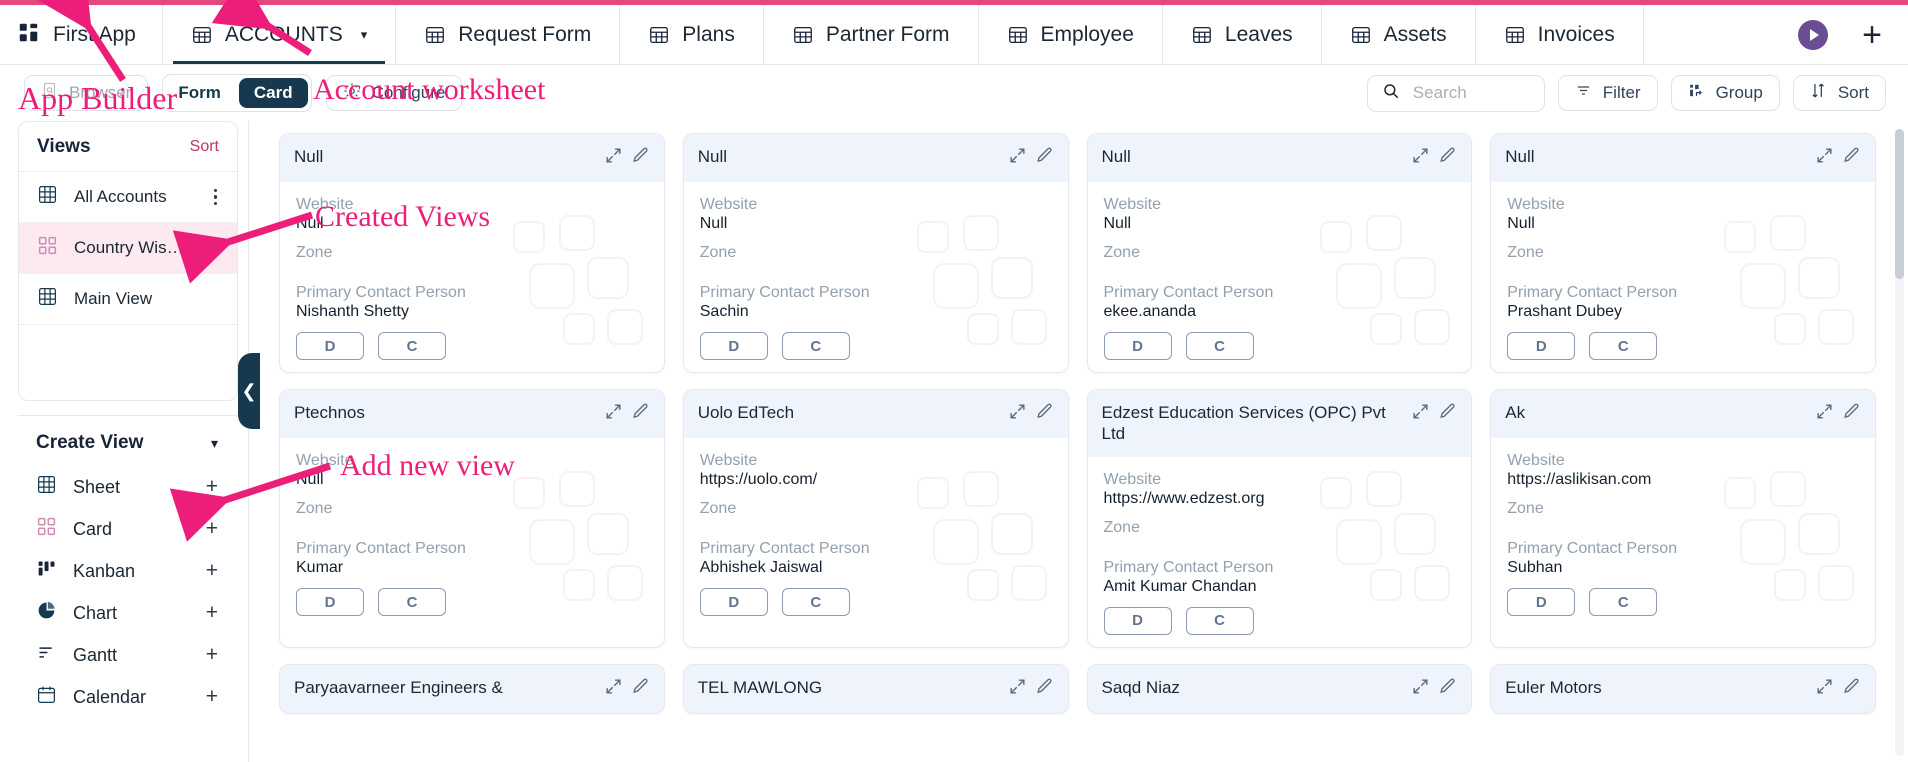 The width and height of the screenshot is (1908, 762). Describe the element at coordinates (128, 529) in the screenshot. I see `create-view-card: Card +` at that location.